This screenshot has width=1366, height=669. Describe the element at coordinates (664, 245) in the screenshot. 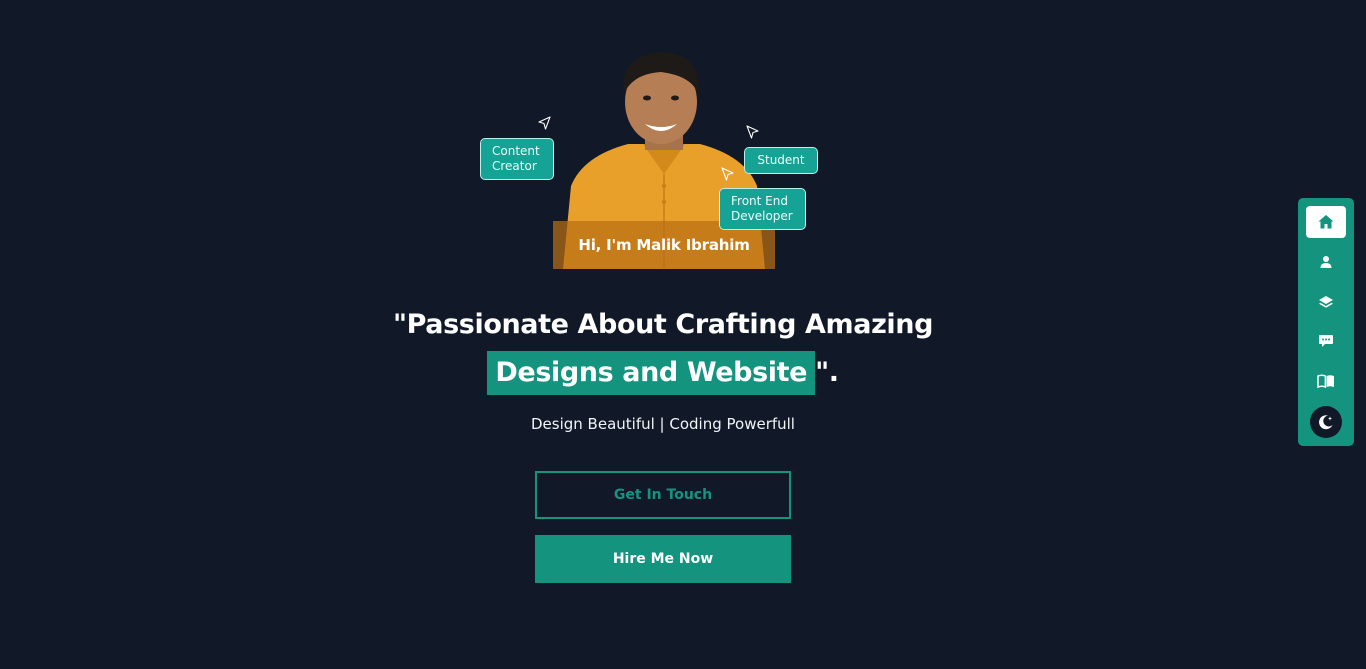

I see `greeting-text: Hi, I'm Malik Ibrahim` at that location.